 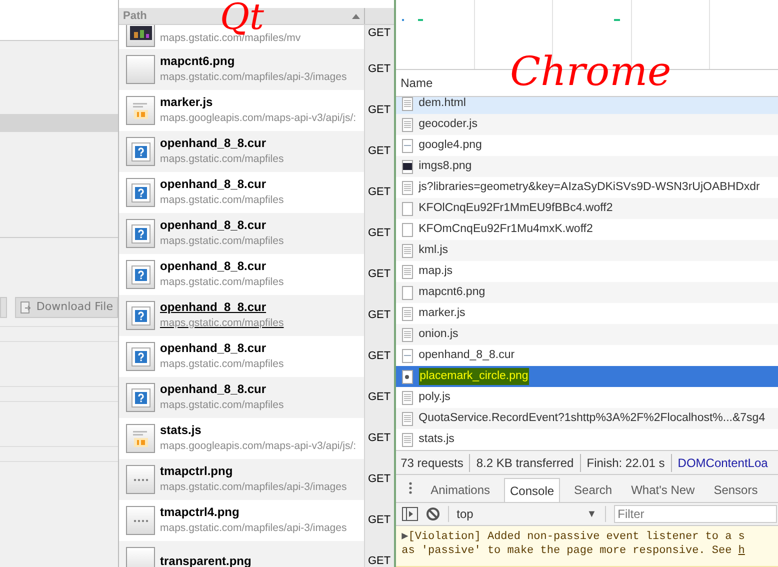 I want to click on file-name: marker.js, so click(x=442, y=313).